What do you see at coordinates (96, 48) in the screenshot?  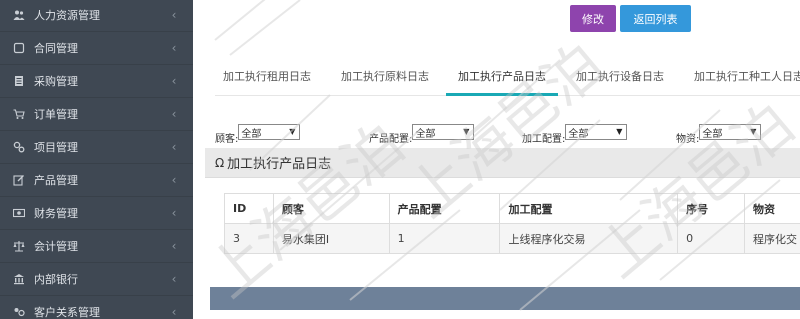 I see `sidebar-item-contract: 合同管理 ‹` at bounding box center [96, 48].